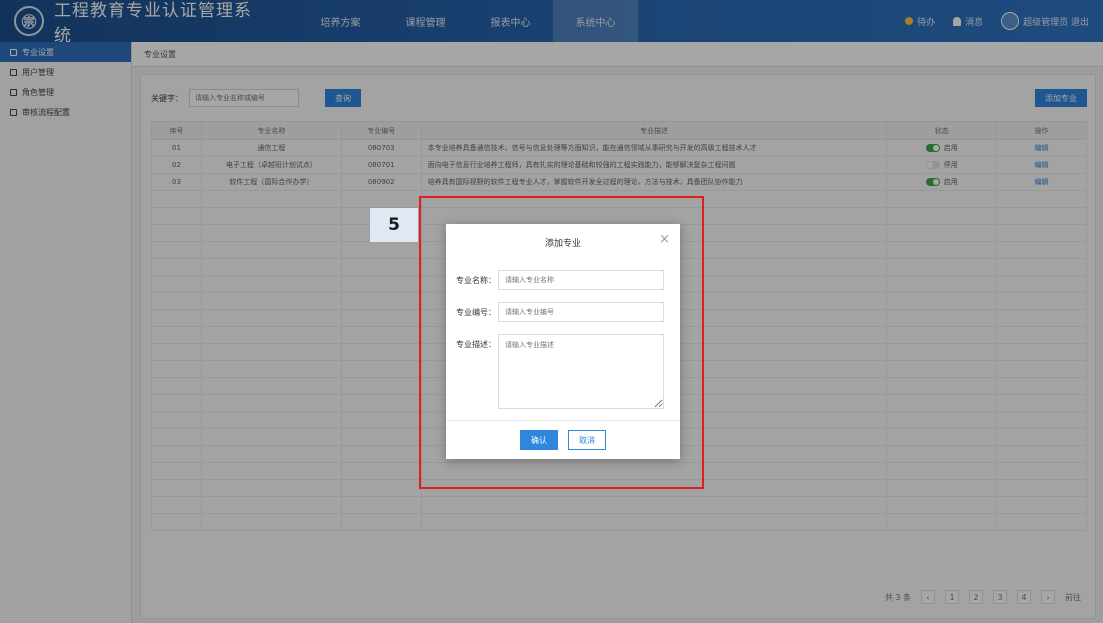 This screenshot has height=623, width=1103. Describe the element at coordinates (394, 225) in the screenshot. I see `step-number-badge: 5` at that location.